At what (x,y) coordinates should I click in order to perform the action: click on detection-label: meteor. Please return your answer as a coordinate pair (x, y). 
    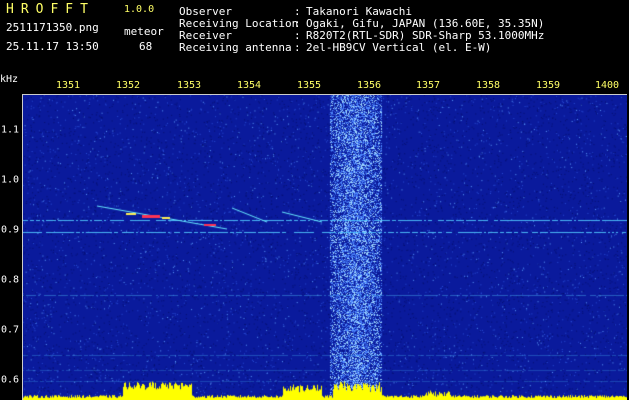
    Looking at the image, I should click on (144, 31).